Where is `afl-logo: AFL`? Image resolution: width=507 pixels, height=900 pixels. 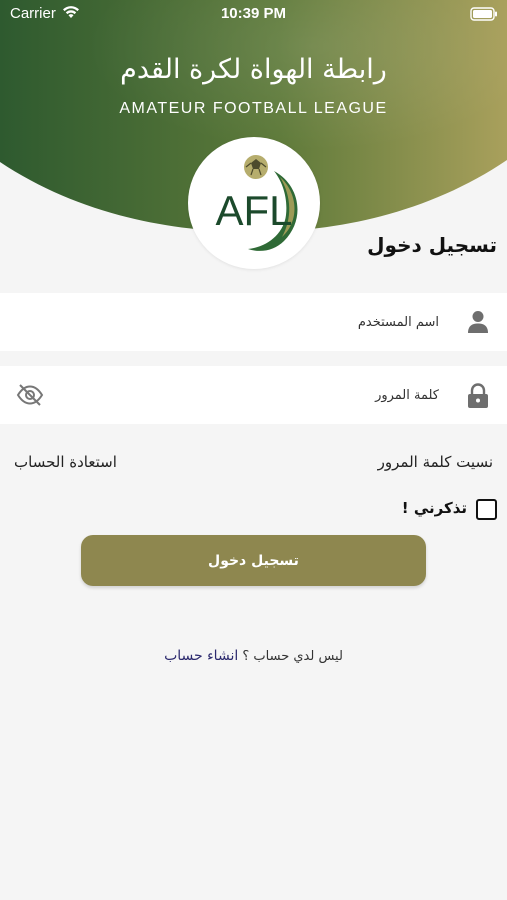
afl-logo: AFL is located at coordinates (254, 203).